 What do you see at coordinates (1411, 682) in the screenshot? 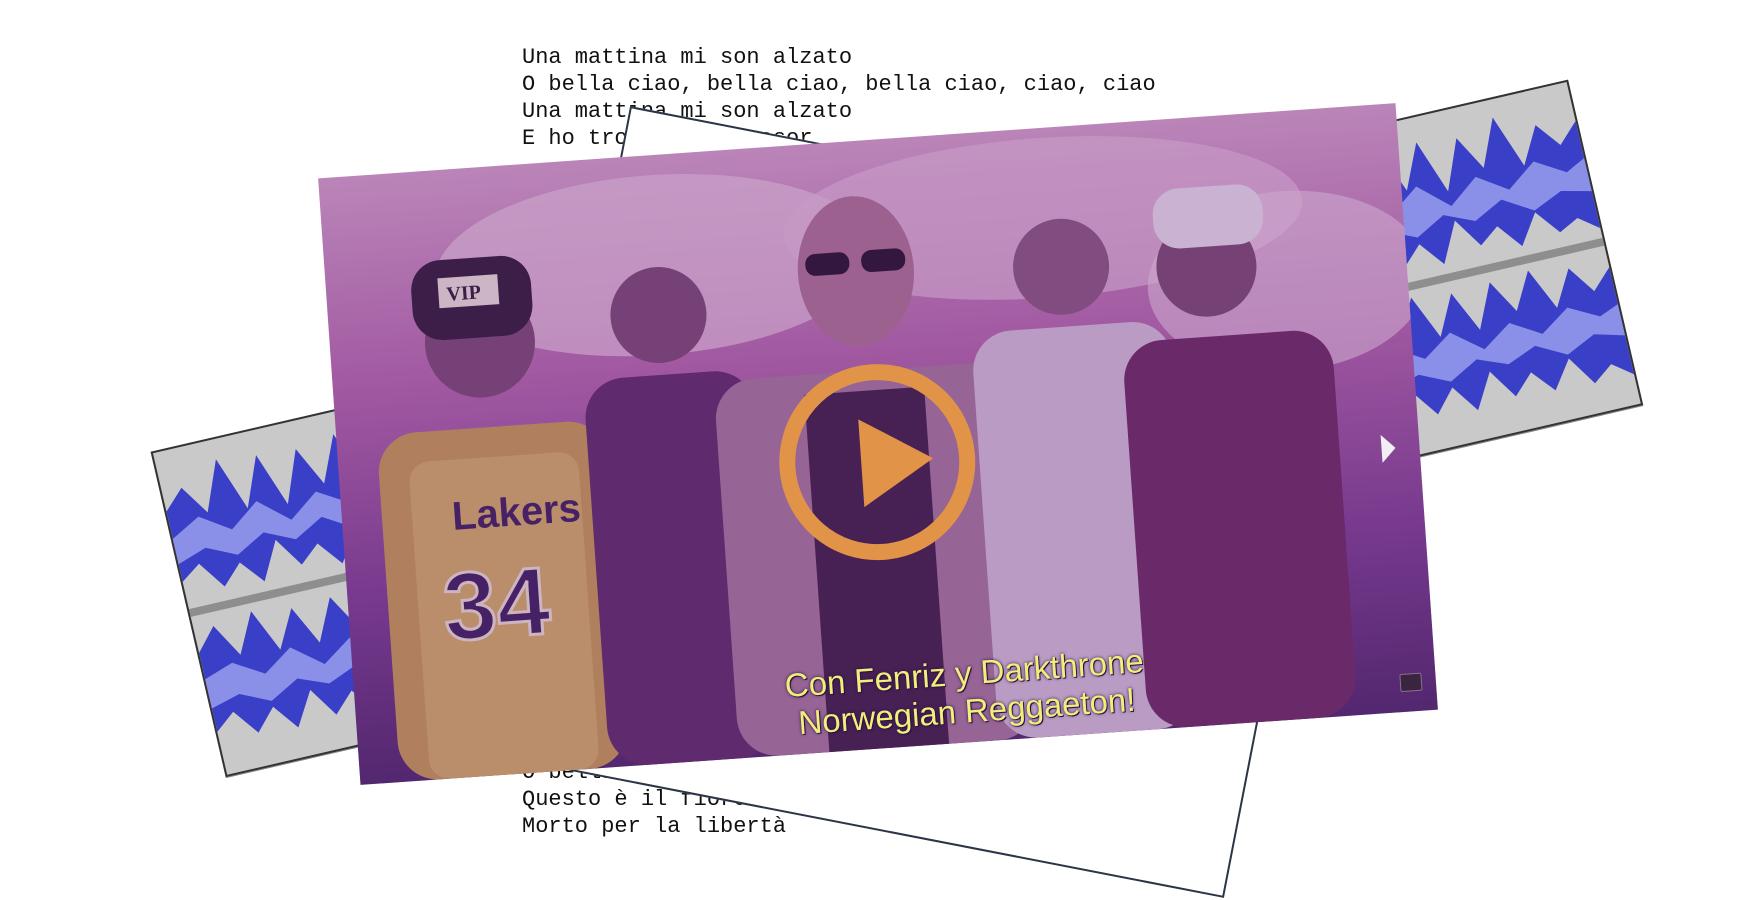
I see `channel-logo-icon` at bounding box center [1411, 682].